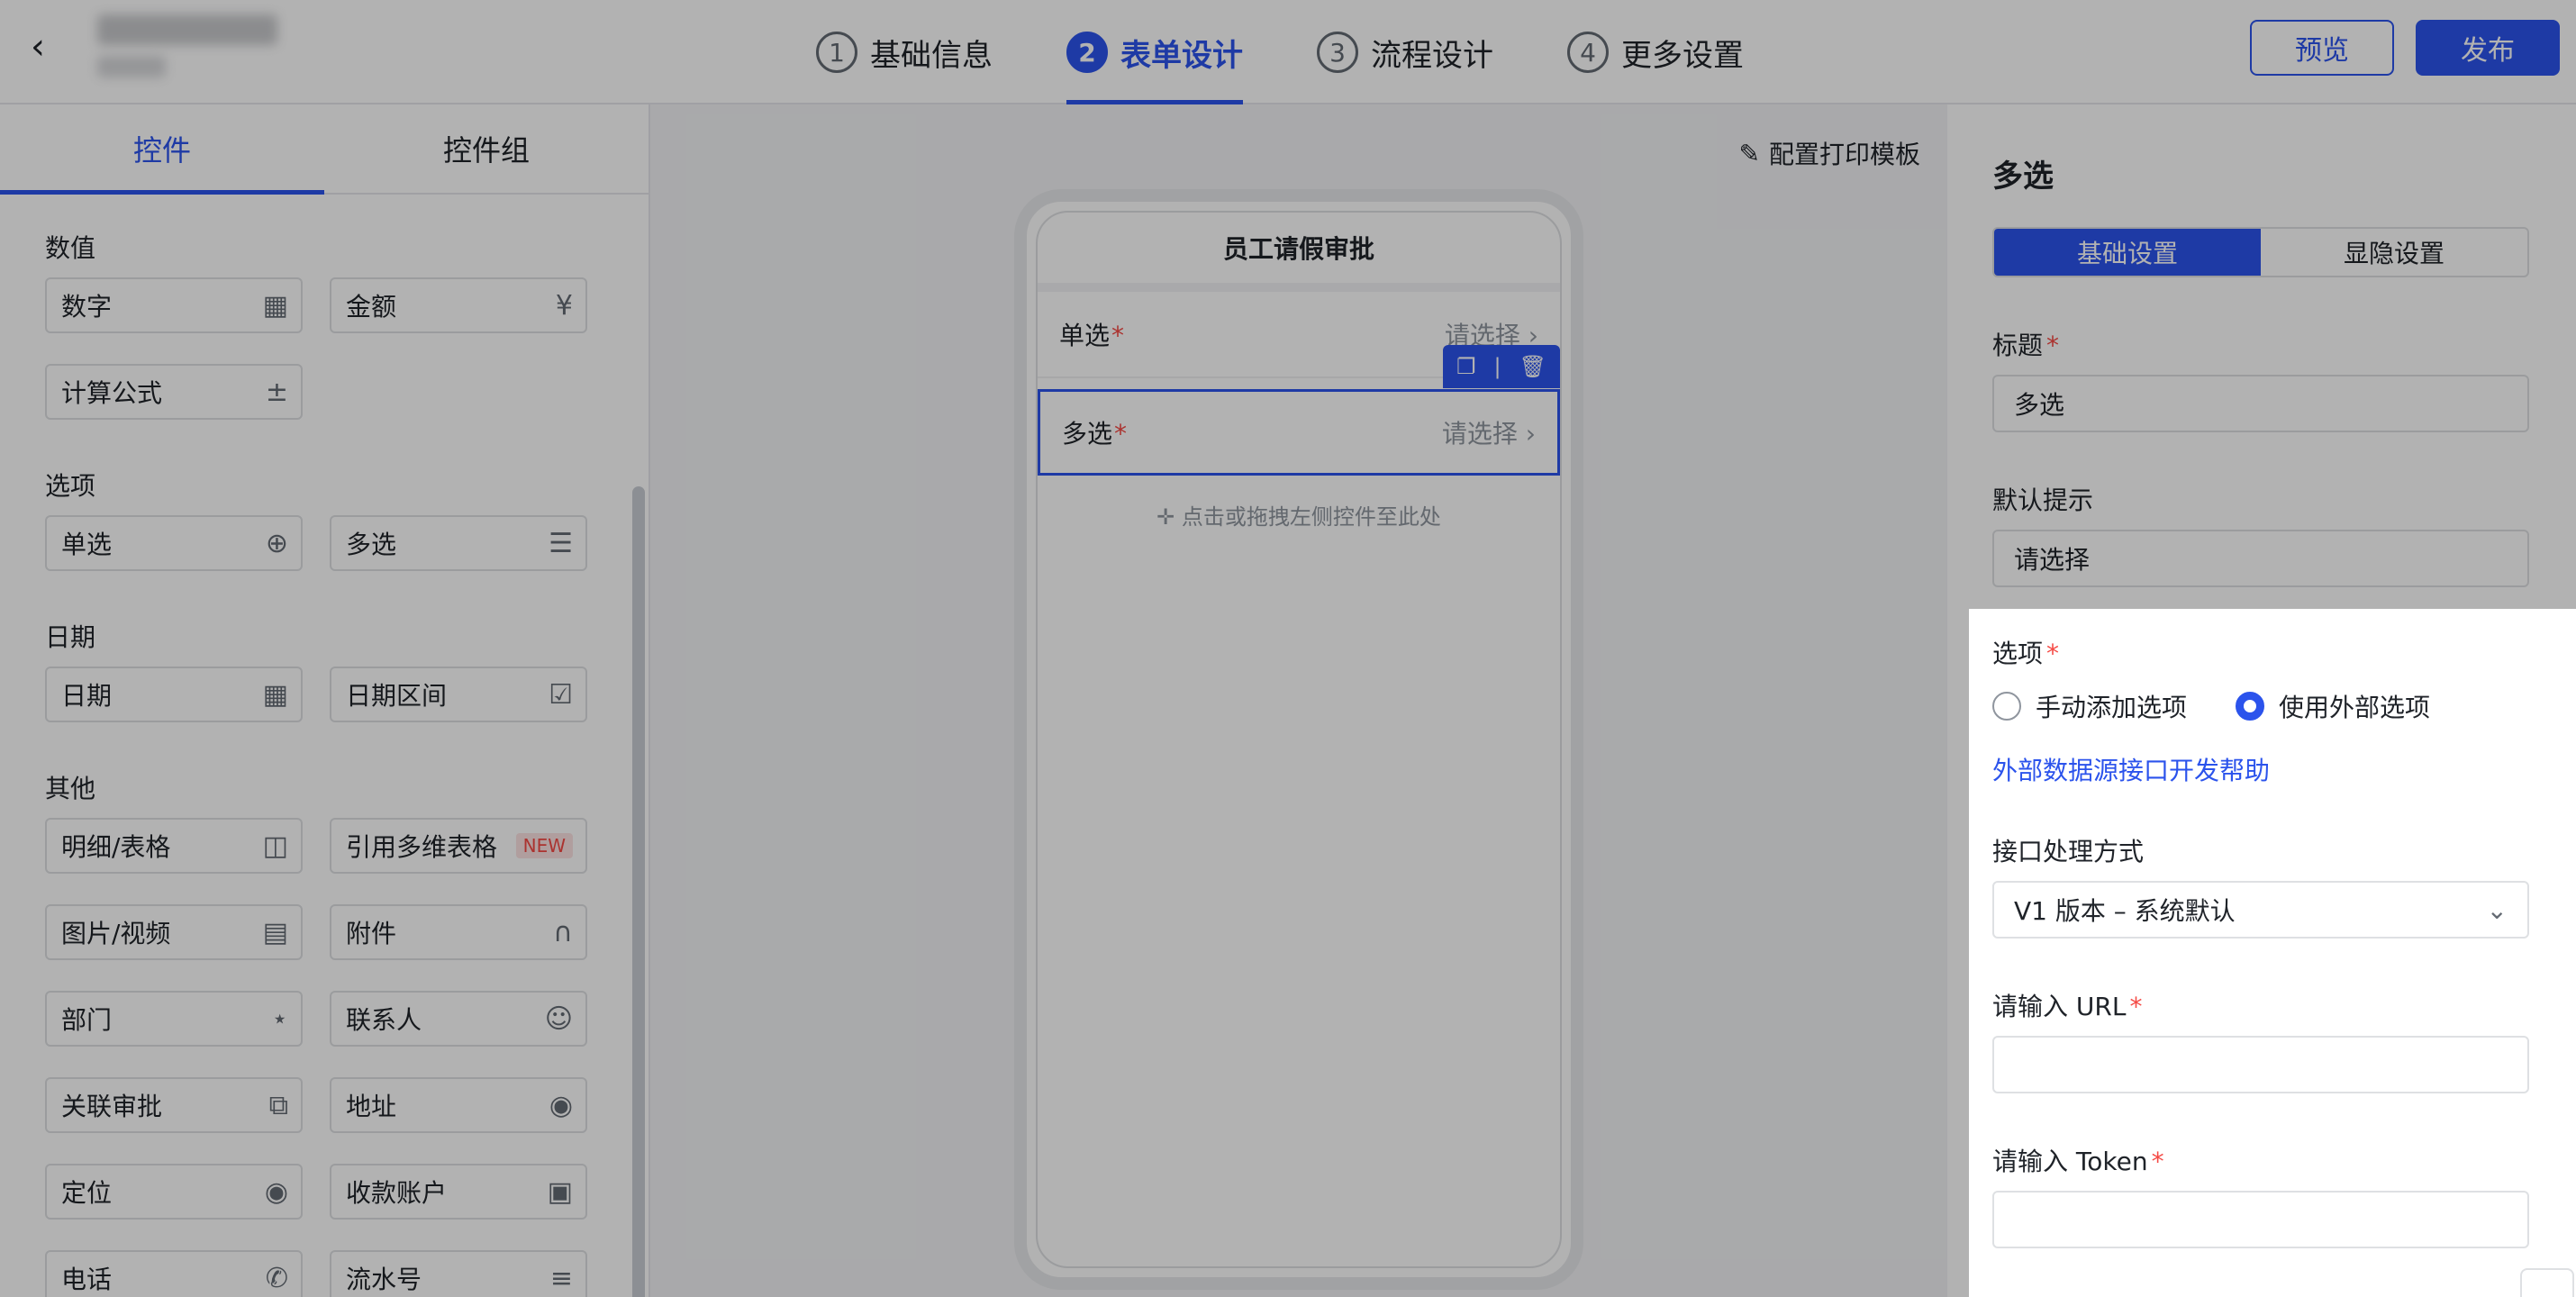  I want to click on print-template-icon: ✎, so click(1749, 153).